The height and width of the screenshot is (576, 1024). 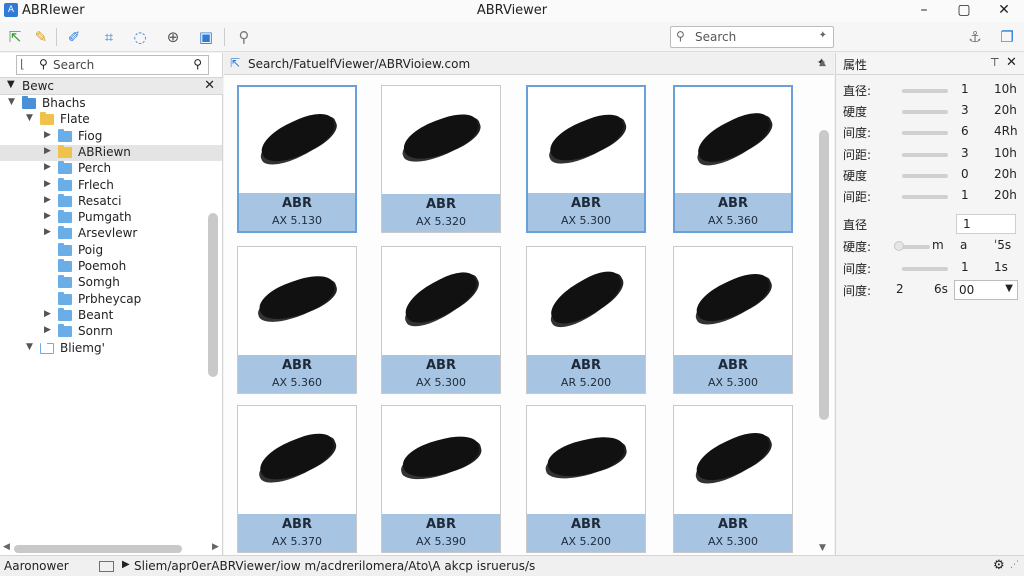 What do you see at coordinates (11, 84) in the screenshot?
I see `collapse-icon: ▼` at bounding box center [11, 84].